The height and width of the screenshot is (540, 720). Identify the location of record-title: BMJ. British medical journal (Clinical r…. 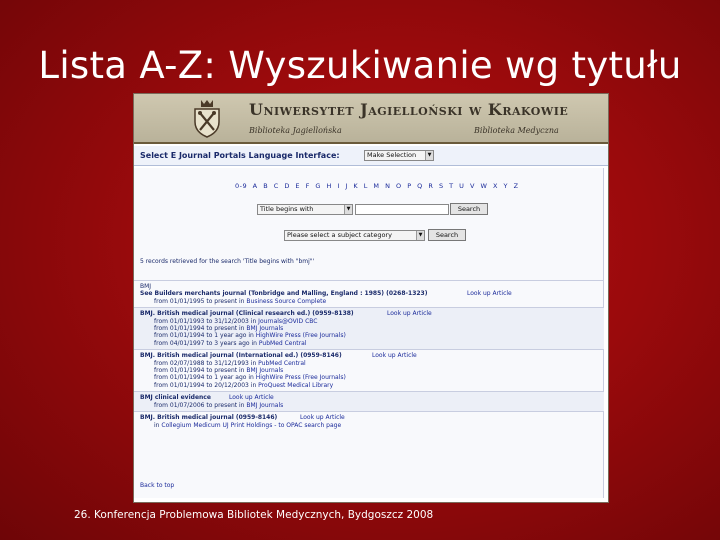
(372, 313).